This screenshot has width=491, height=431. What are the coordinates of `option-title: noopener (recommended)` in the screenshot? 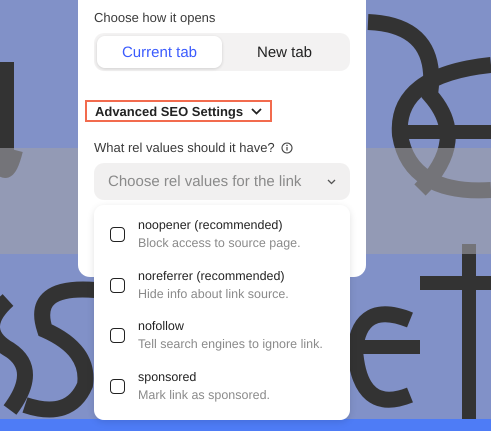 It's located at (211, 225).